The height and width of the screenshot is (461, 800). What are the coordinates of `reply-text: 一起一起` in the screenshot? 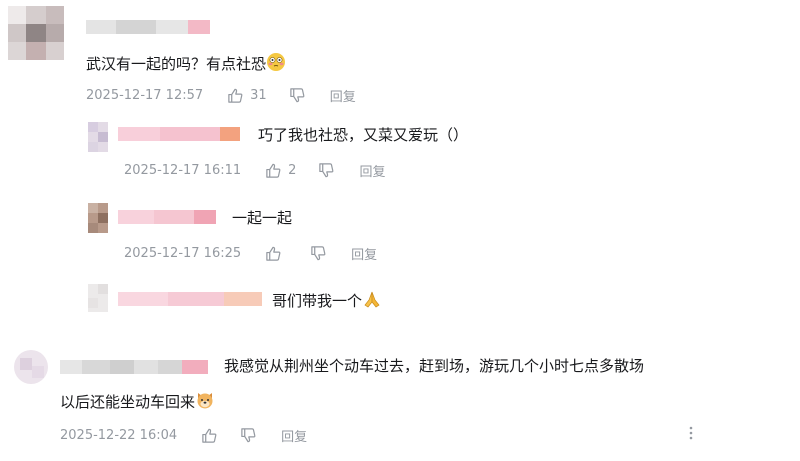 It's located at (262, 218).